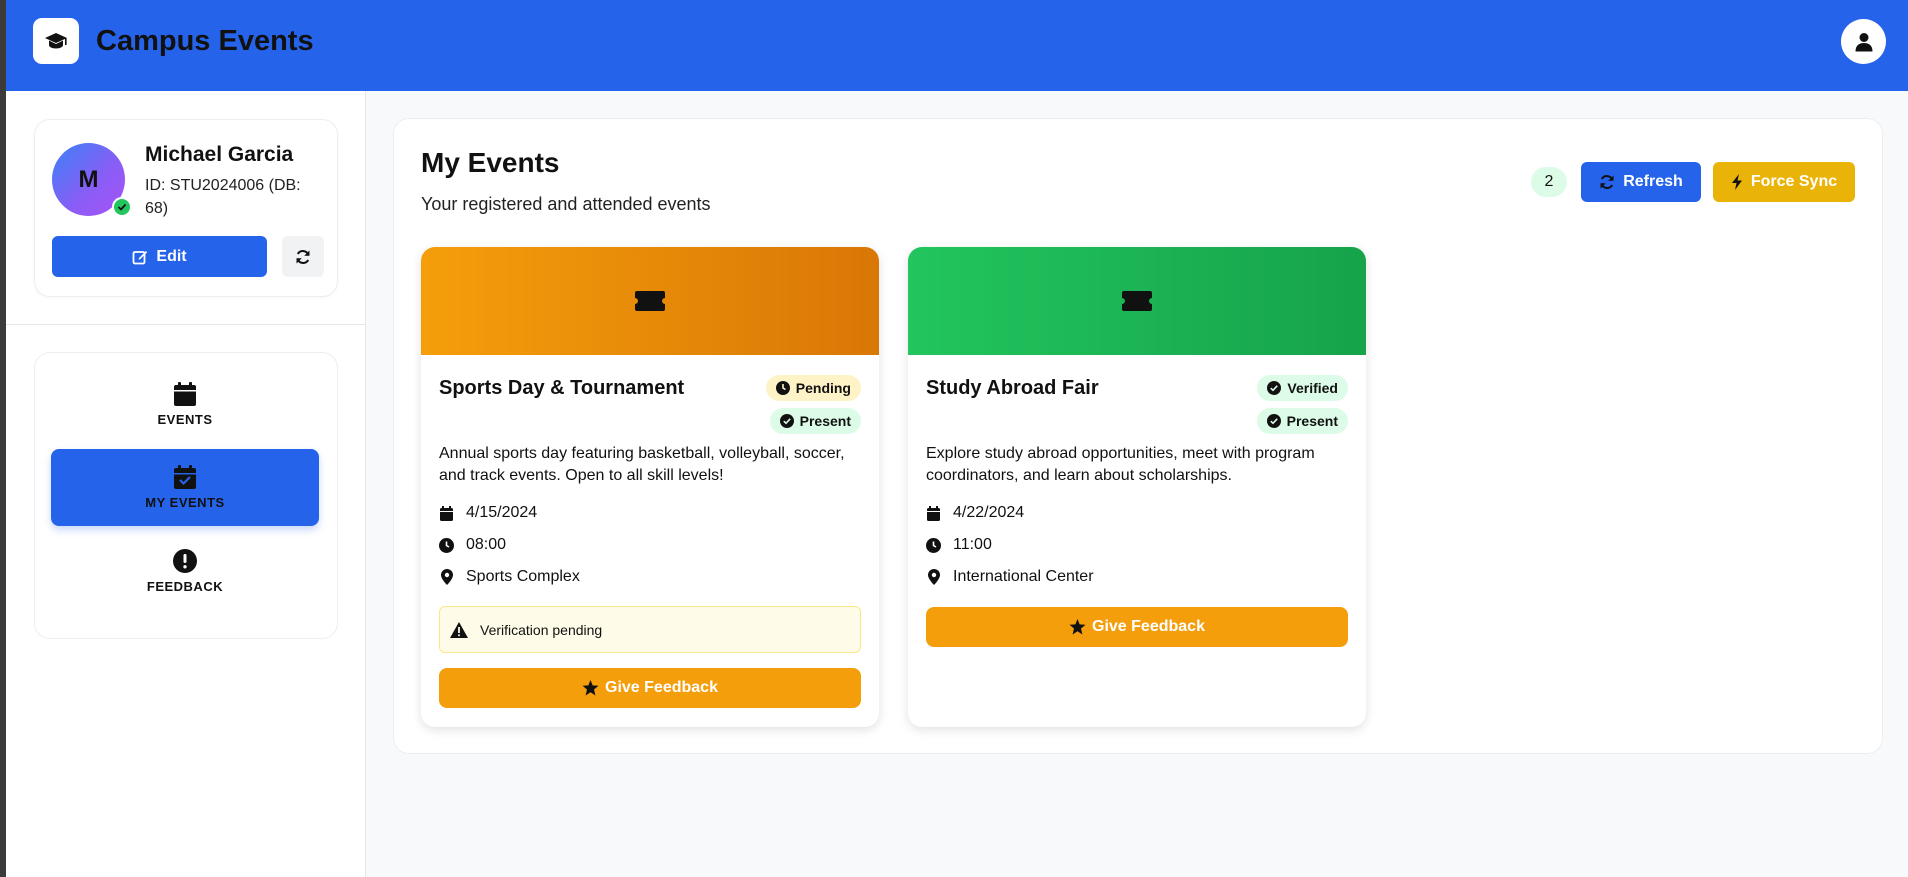 The width and height of the screenshot is (1908, 877). I want to click on event-location: Sports Complex, so click(523, 576).